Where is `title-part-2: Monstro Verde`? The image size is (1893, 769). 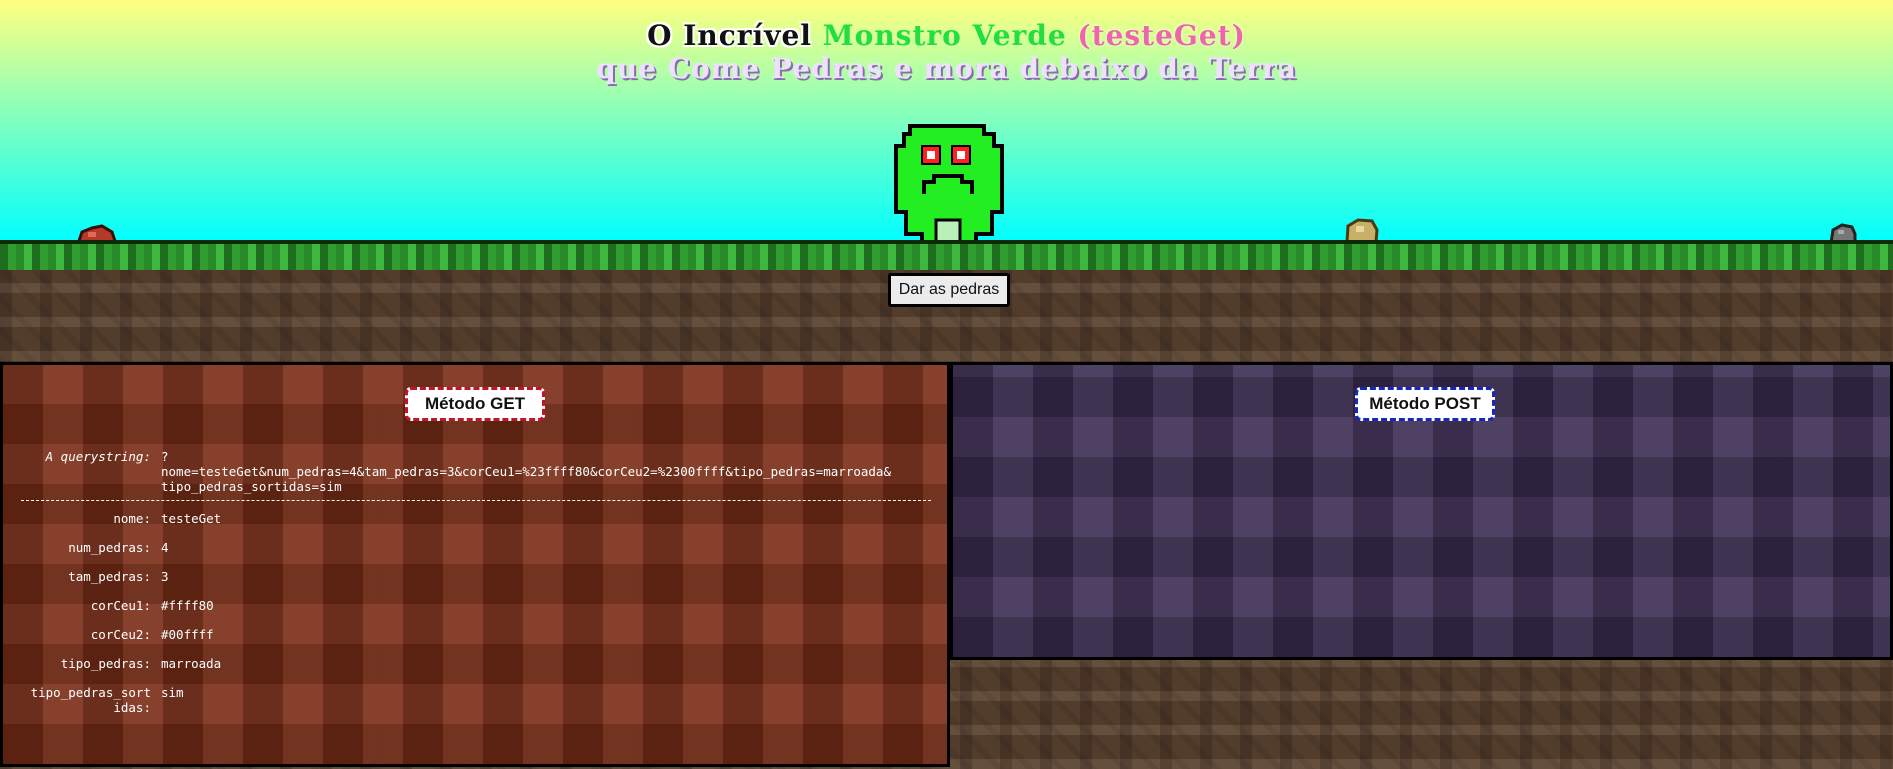
title-part-2: Monstro Verde is located at coordinates (944, 35).